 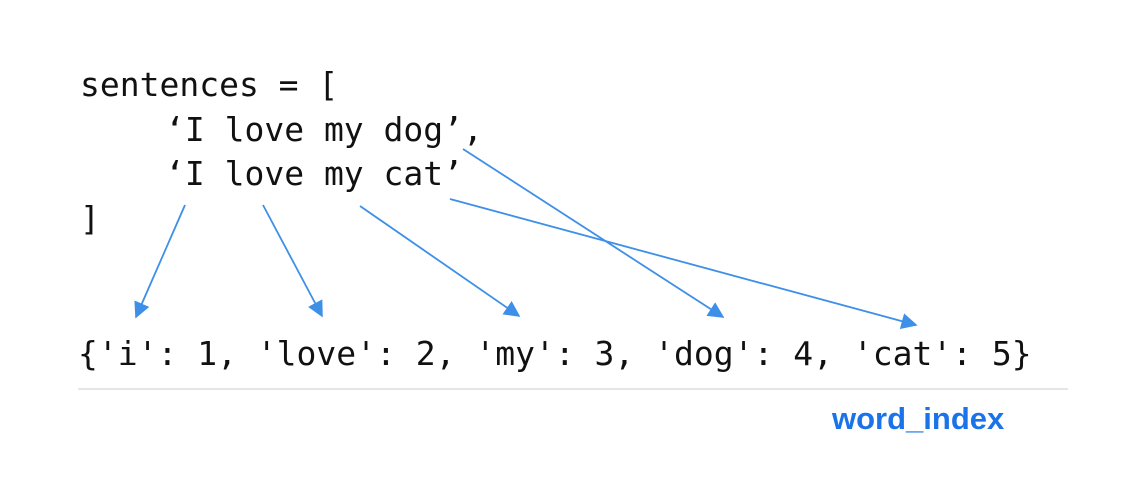 I want to click on arrow-my, so click(x=440, y=261).